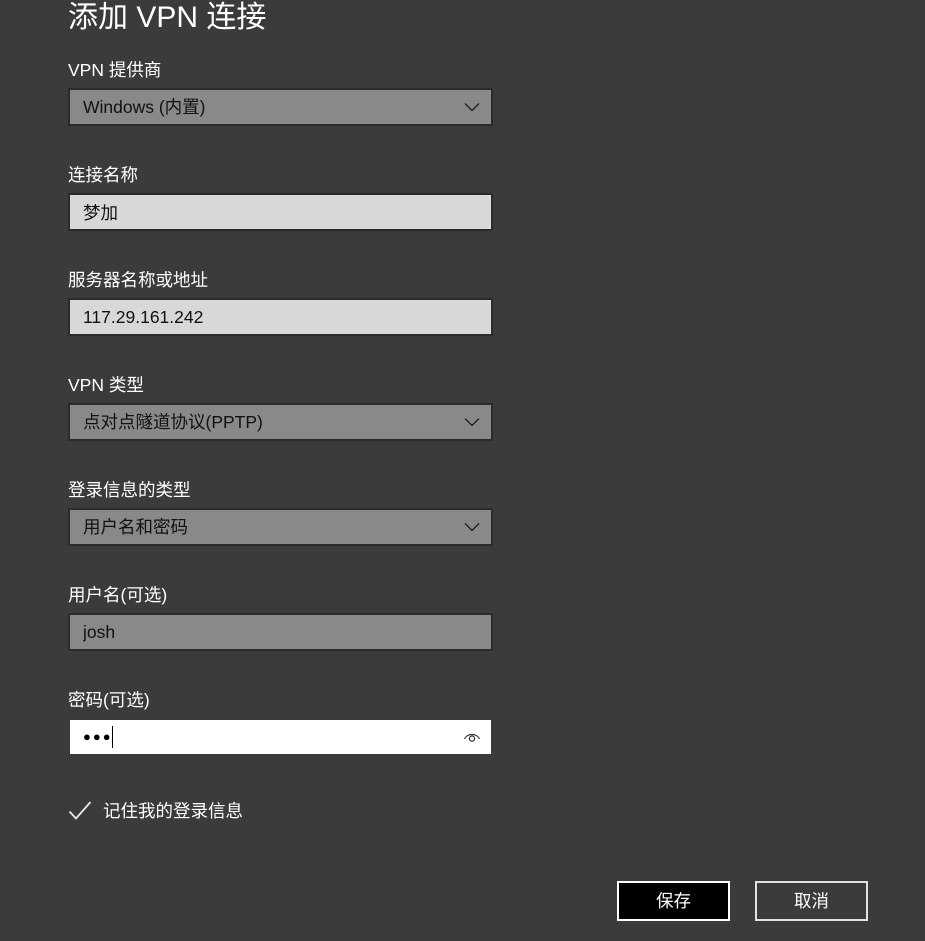  I want to click on password-group: 密码(可选) ●●●, so click(280, 722).